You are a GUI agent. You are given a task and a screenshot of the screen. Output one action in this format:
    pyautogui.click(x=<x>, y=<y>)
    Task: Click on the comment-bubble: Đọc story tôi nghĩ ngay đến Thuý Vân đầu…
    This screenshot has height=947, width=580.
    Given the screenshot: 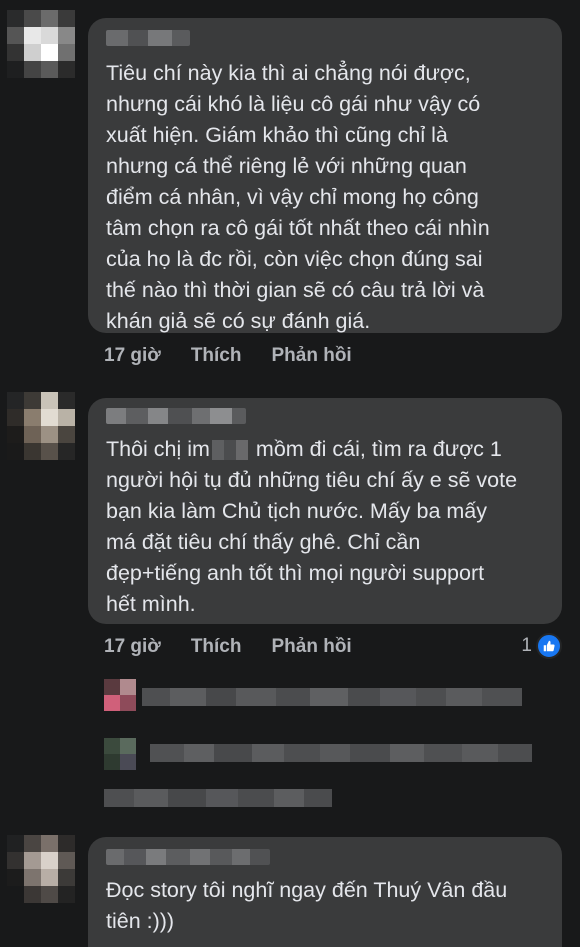 What is the action you would take?
    pyautogui.click(x=325, y=892)
    